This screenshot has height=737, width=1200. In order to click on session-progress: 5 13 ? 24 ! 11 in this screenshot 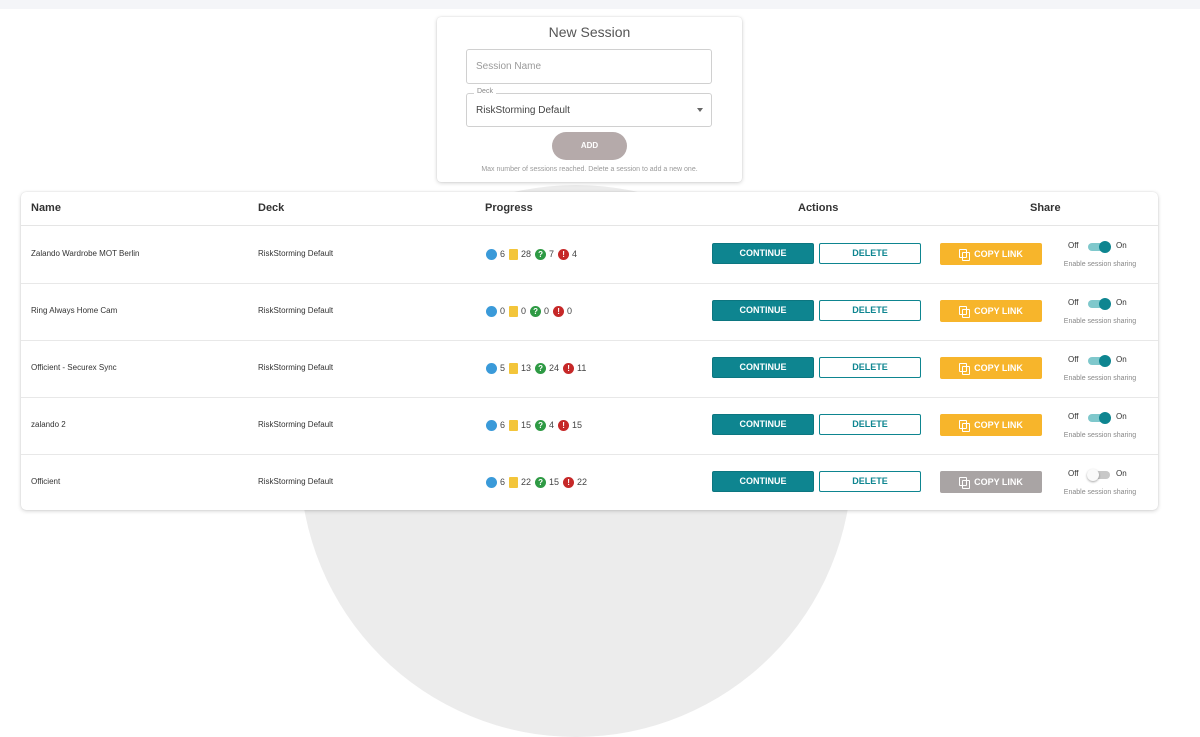, I will do `click(538, 368)`.